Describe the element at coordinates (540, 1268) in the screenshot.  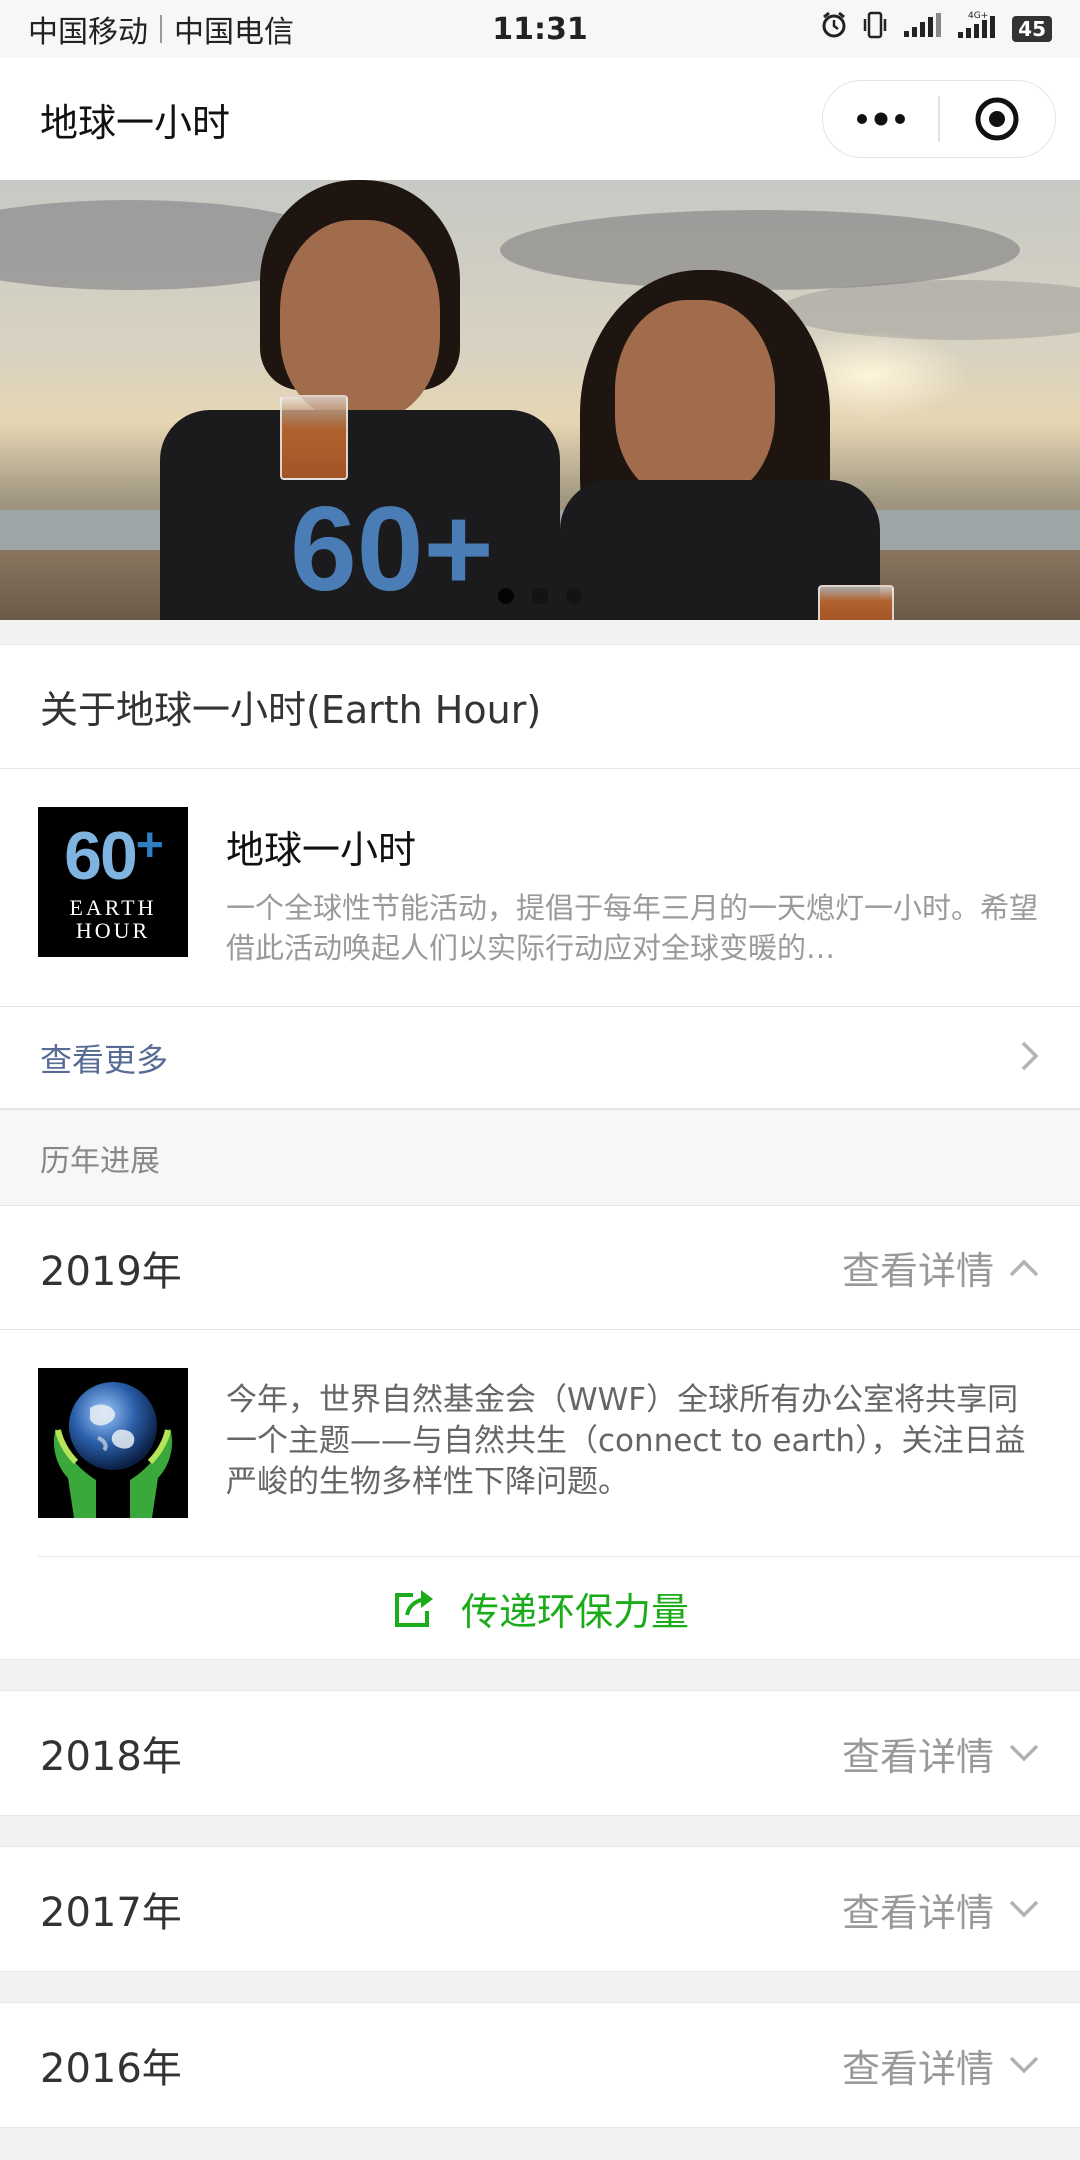
I see `year-row-2019: 2019年 查看详情` at that location.